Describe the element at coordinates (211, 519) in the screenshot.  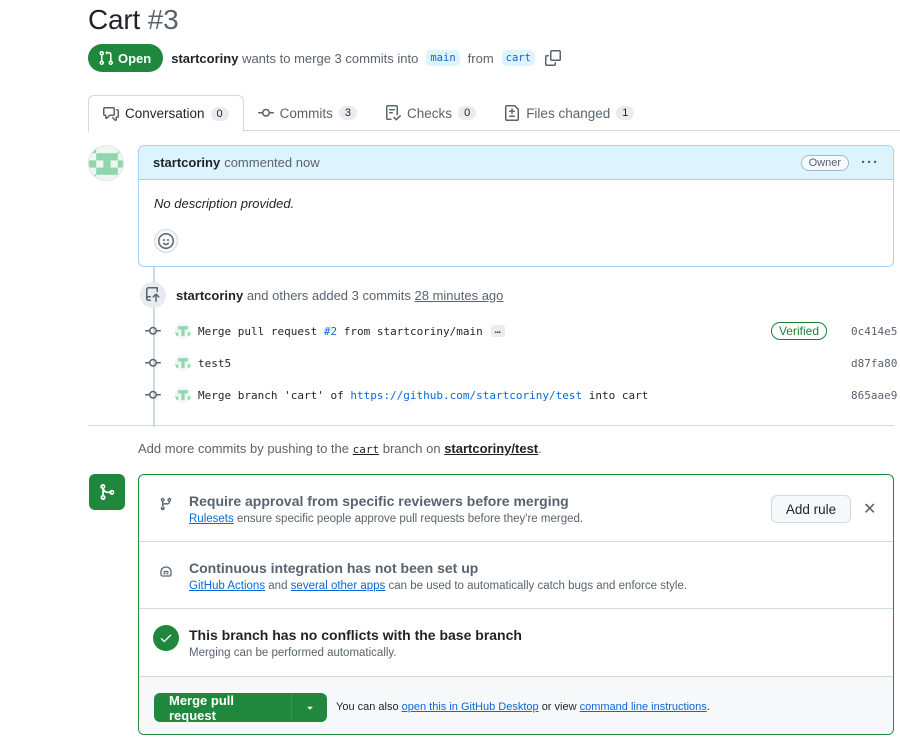
I see `rulesets-link: Rulesets` at that location.